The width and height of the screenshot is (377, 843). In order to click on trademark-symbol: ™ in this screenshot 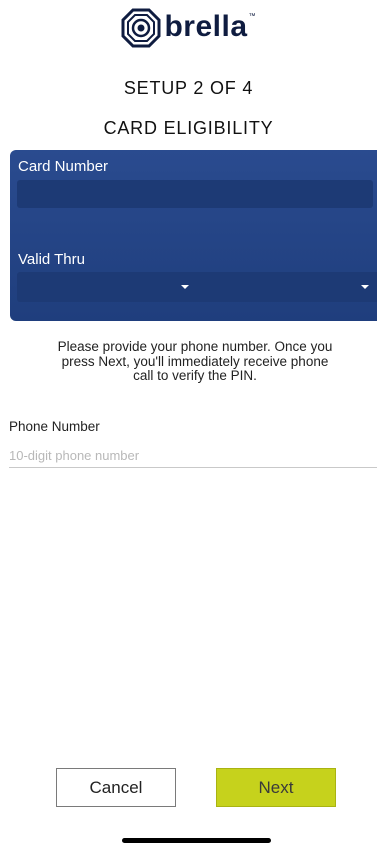, I will do `click(252, 16)`.